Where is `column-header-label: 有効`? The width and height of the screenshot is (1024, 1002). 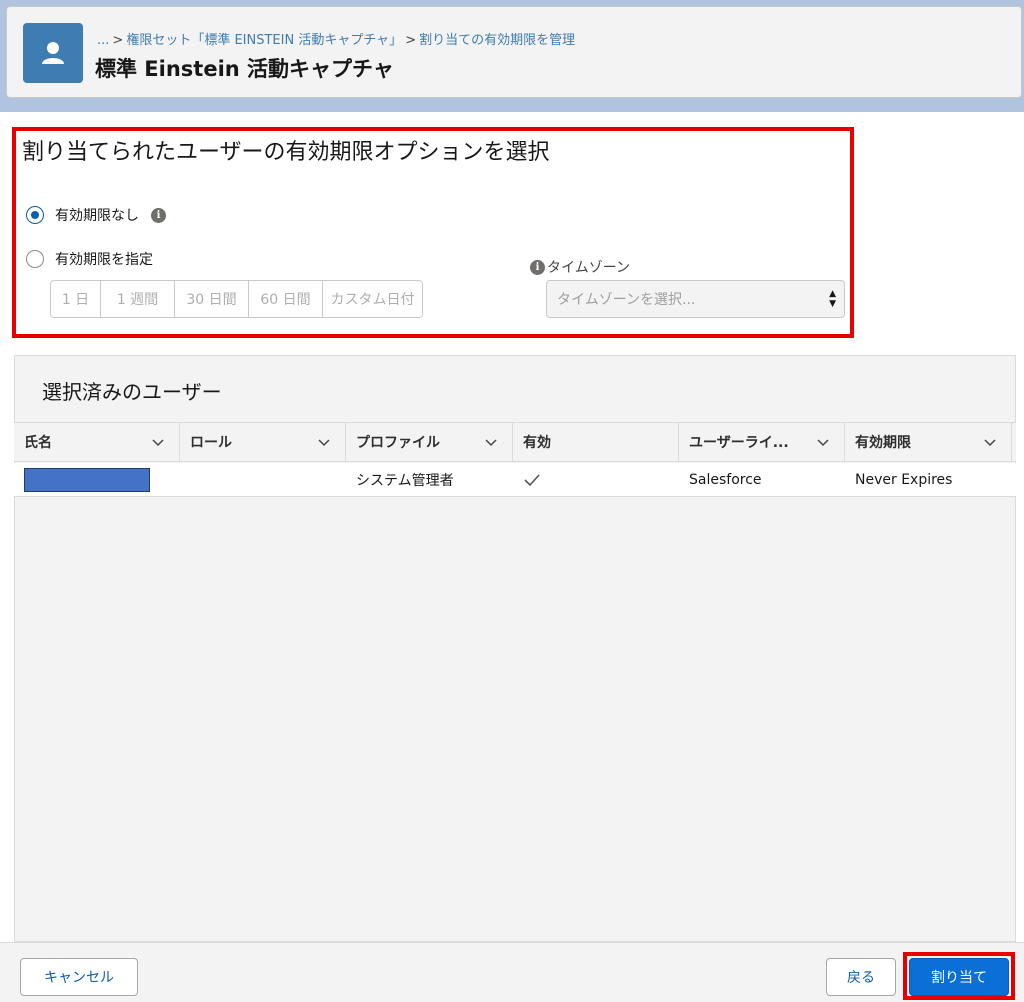
column-header-label: 有効 is located at coordinates (537, 443).